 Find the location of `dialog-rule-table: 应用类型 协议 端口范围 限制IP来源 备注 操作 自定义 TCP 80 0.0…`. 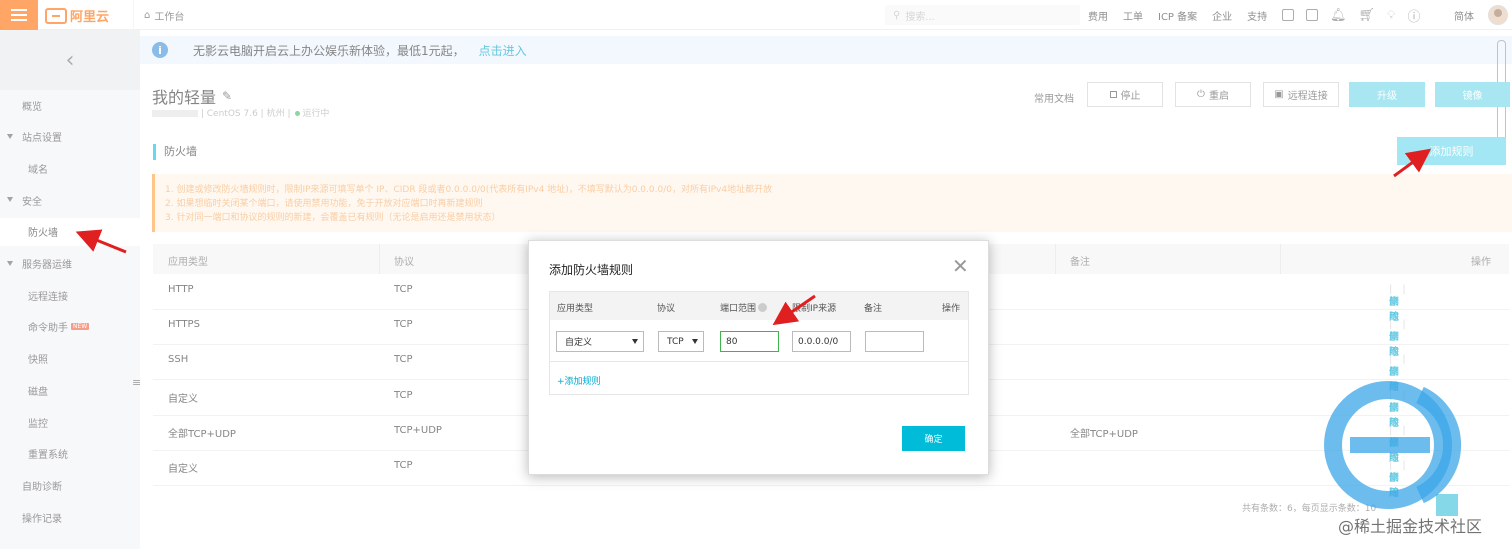

dialog-rule-table: 应用类型 协议 端口范围 限制IP来源 备注 操作 自定义 TCP 80 0.0… is located at coordinates (759, 343).